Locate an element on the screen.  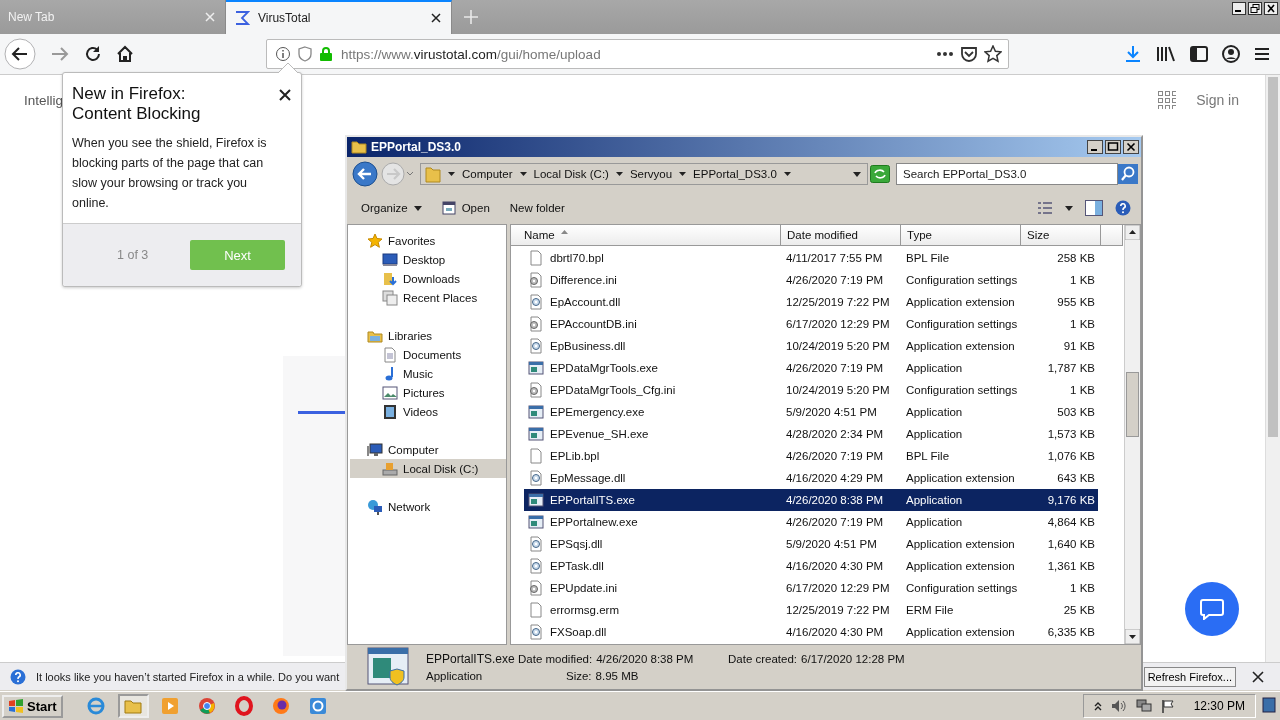
file-name: dbrtl70.bpl is located at coordinates (577, 258).